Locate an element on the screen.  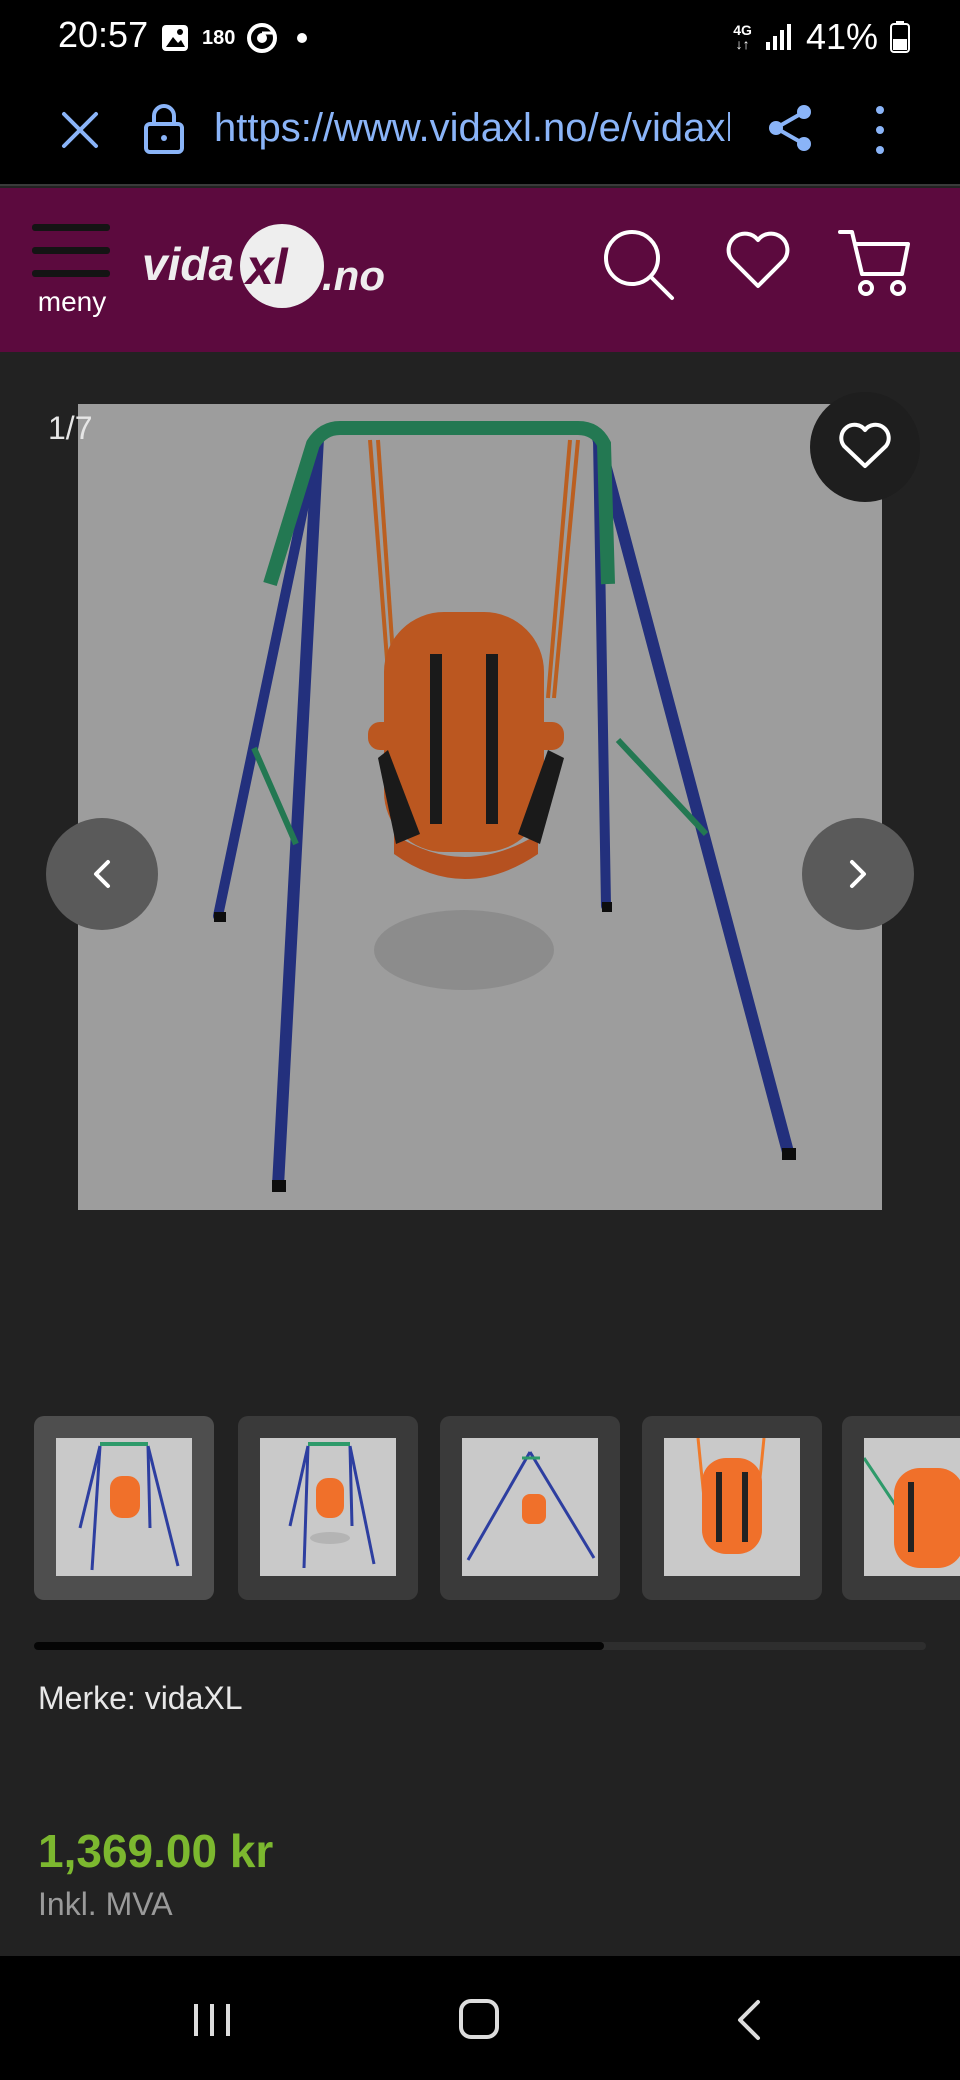
chevron-left-icon is located at coordinates (102, 874).